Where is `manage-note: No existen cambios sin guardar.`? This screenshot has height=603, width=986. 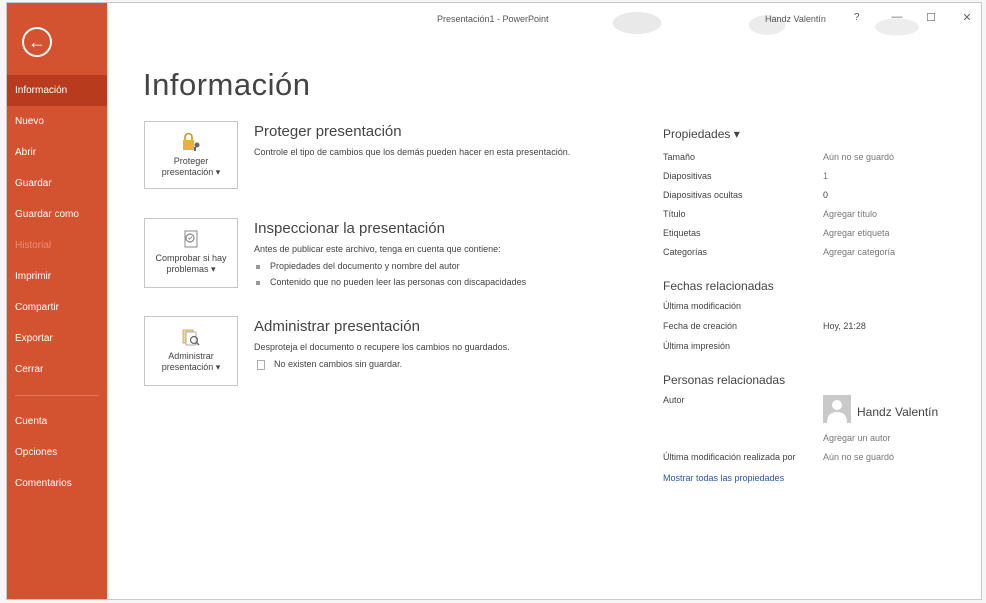
manage-note: No existen cambios sin guardar. is located at coordinates (329, 364).